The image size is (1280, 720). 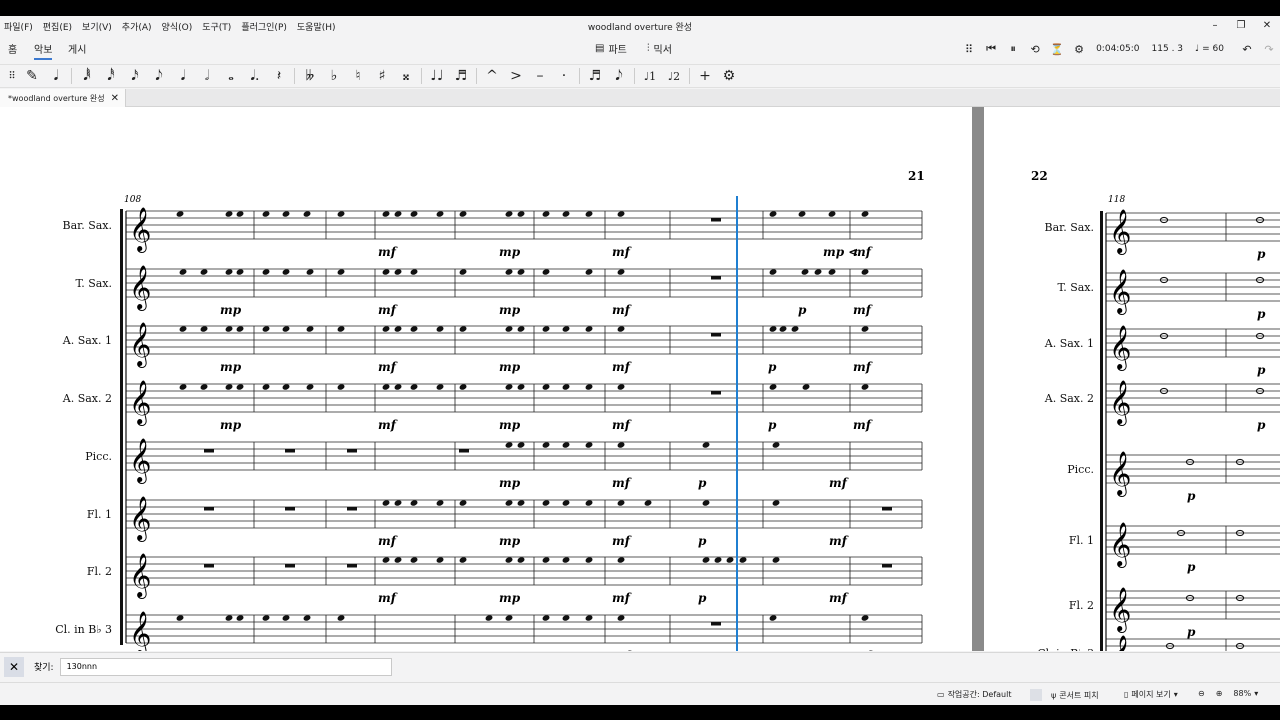 What do you see at coordinates (619, 76) in the screenshot?
I see `flip-direction-icon: 𝅘𝅥𝅮` at bounding box center [619, 76].